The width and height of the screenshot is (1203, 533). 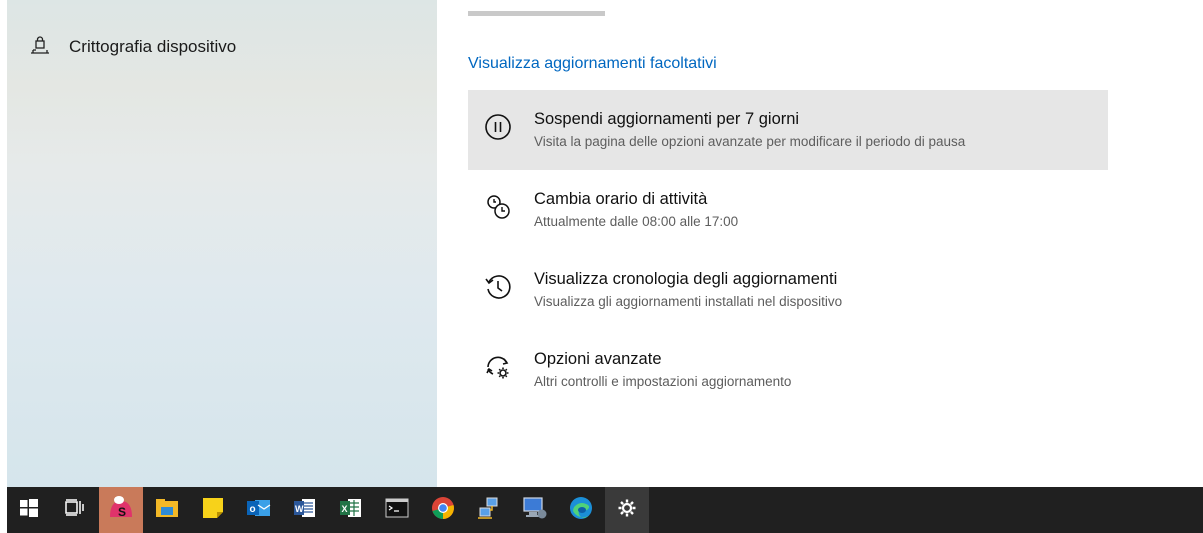 I want to click on word-icon: W, so click(x=305, y=510).